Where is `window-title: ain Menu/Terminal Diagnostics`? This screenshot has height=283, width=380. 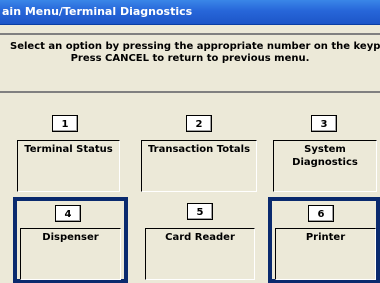 window-title: ain Menu/Terminal Diagnostics is located at coordinates (97, 11).